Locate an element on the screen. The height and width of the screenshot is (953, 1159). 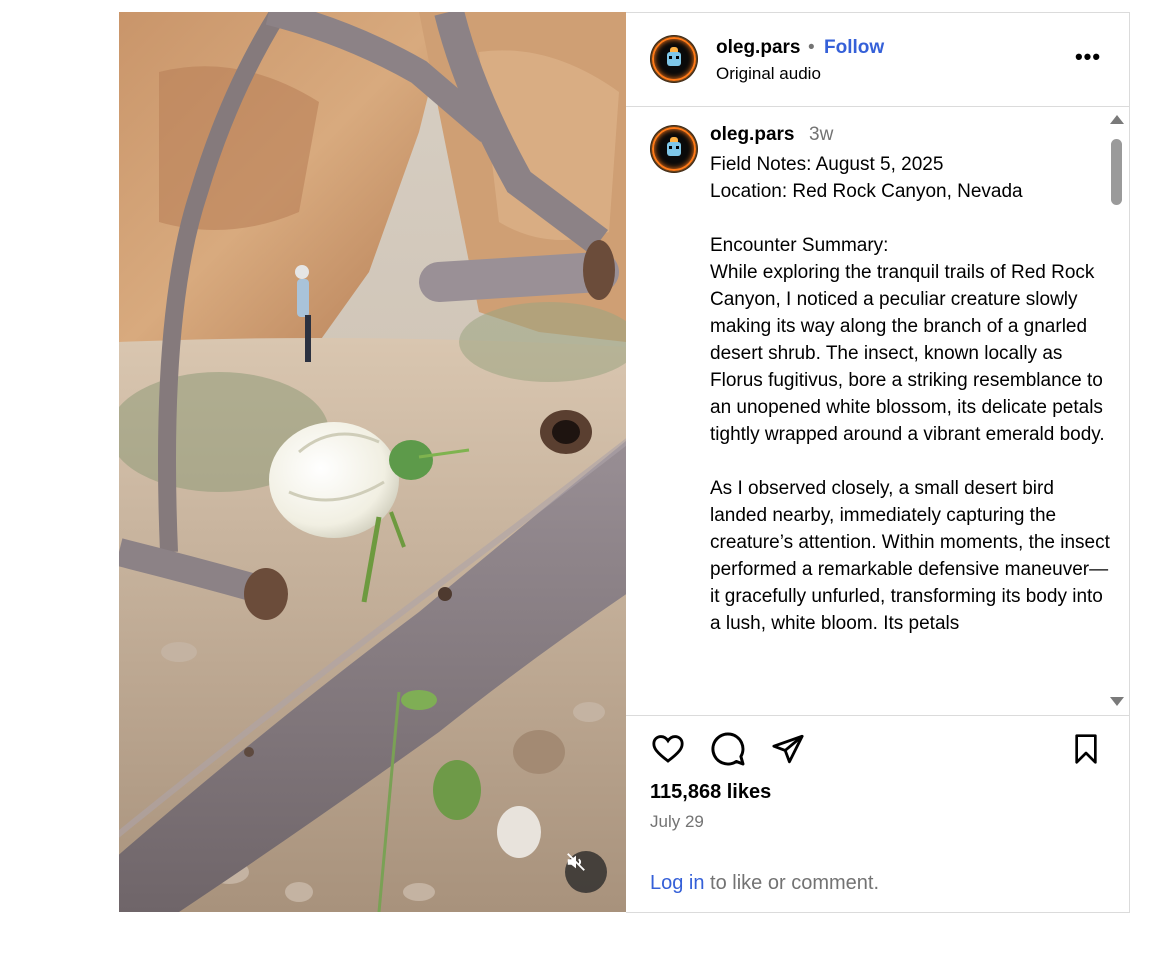
scroll-down-arrow-icon is located at coordinates (1117, 701).